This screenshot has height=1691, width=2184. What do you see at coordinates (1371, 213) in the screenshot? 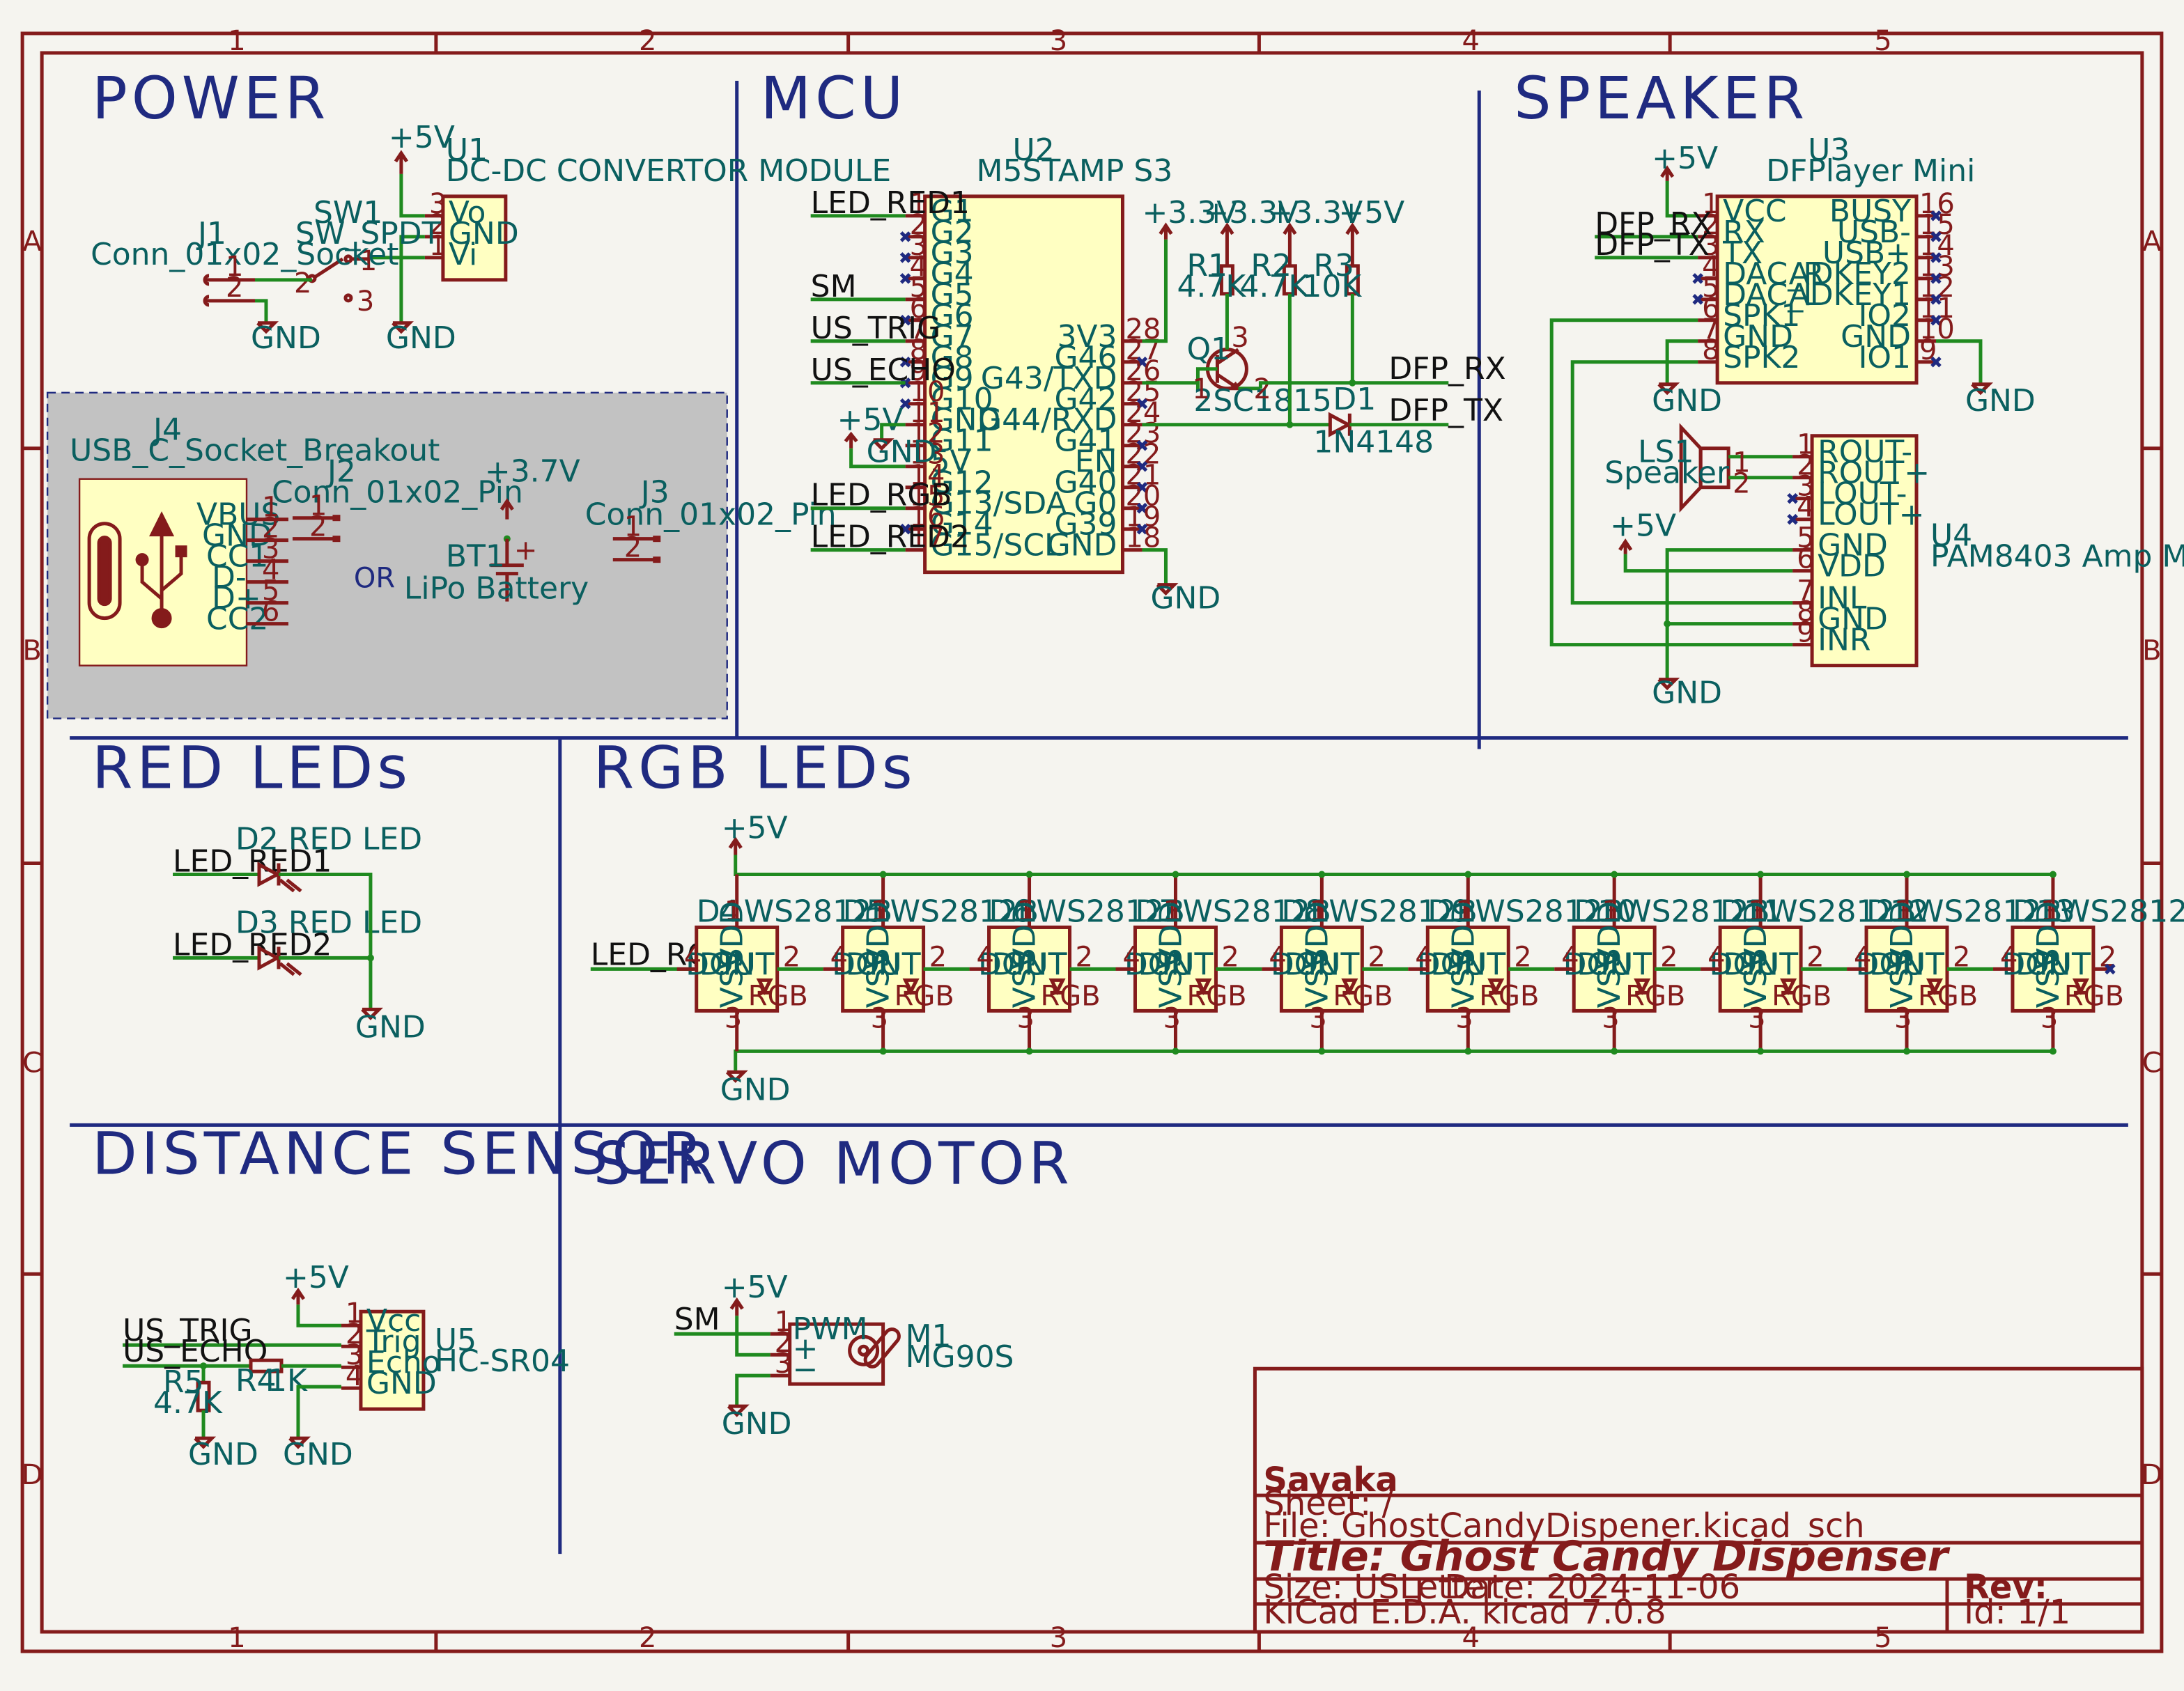
I see `mcu-5v-label-r3: +5V` at bounding box center [1371, 213].